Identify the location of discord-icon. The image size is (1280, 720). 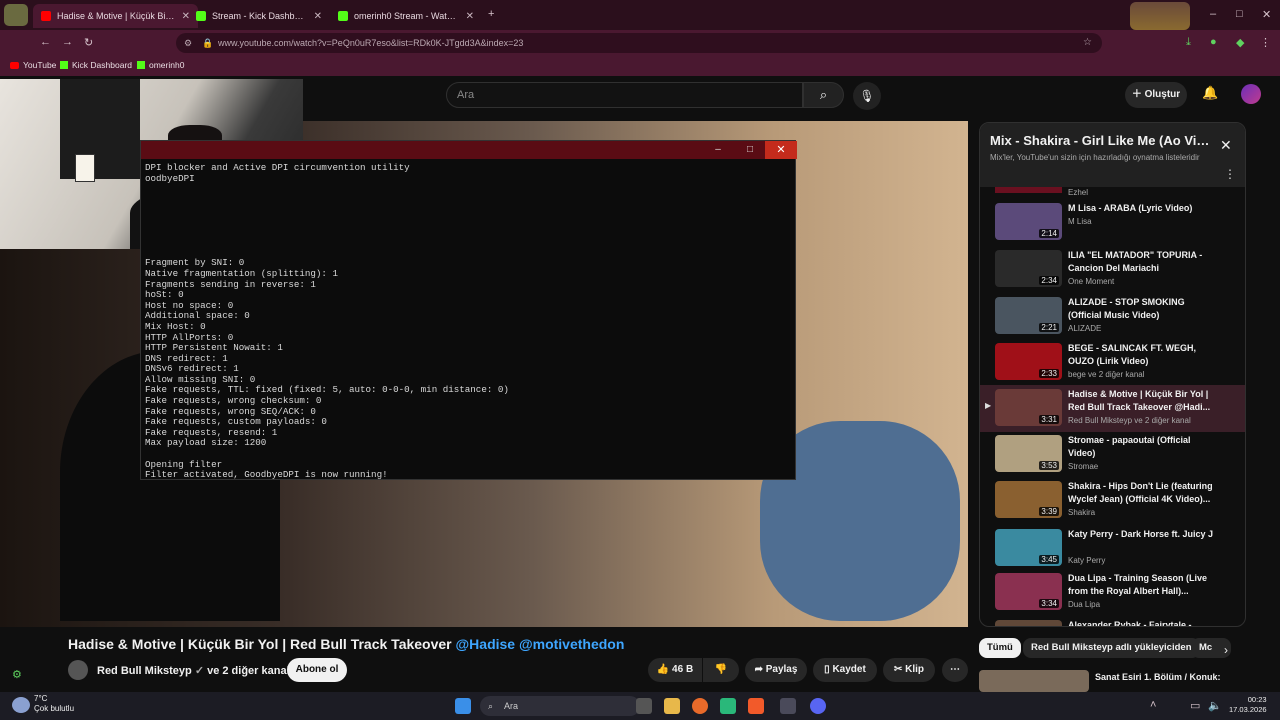
(818, 706).